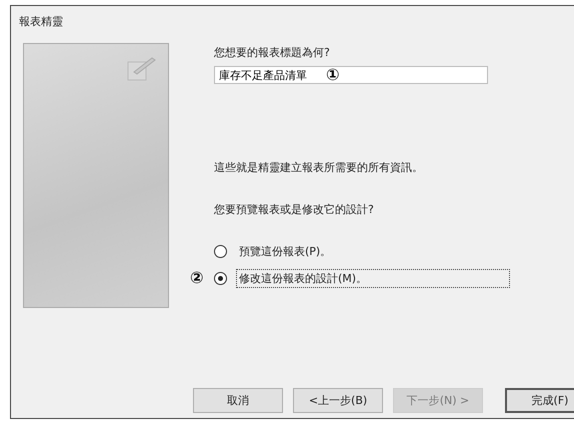 The height and width of the screenshot is (425, 574). Describe the element at coordinates (41, 22) in the screenshot. I see `window-title: 報表精靈` at that location.